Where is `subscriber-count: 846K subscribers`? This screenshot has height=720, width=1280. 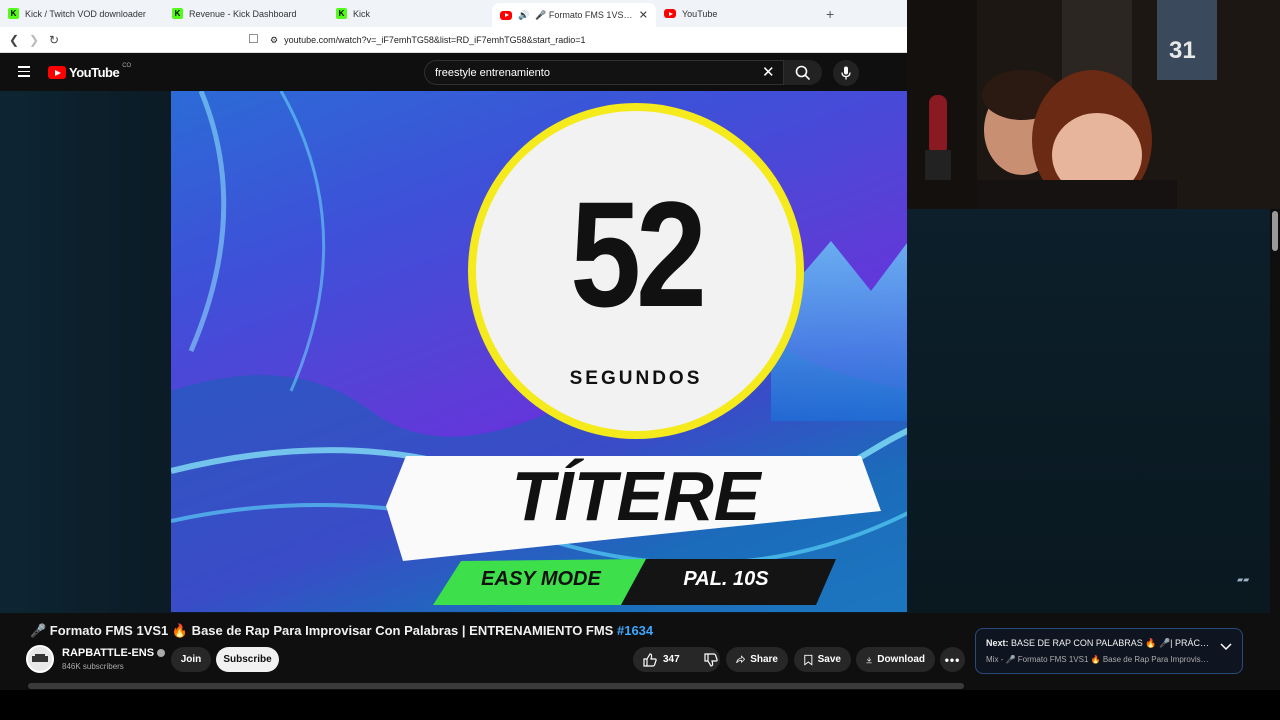
subscriber-count: 846K subscribers is located at coordinates (93, 666).